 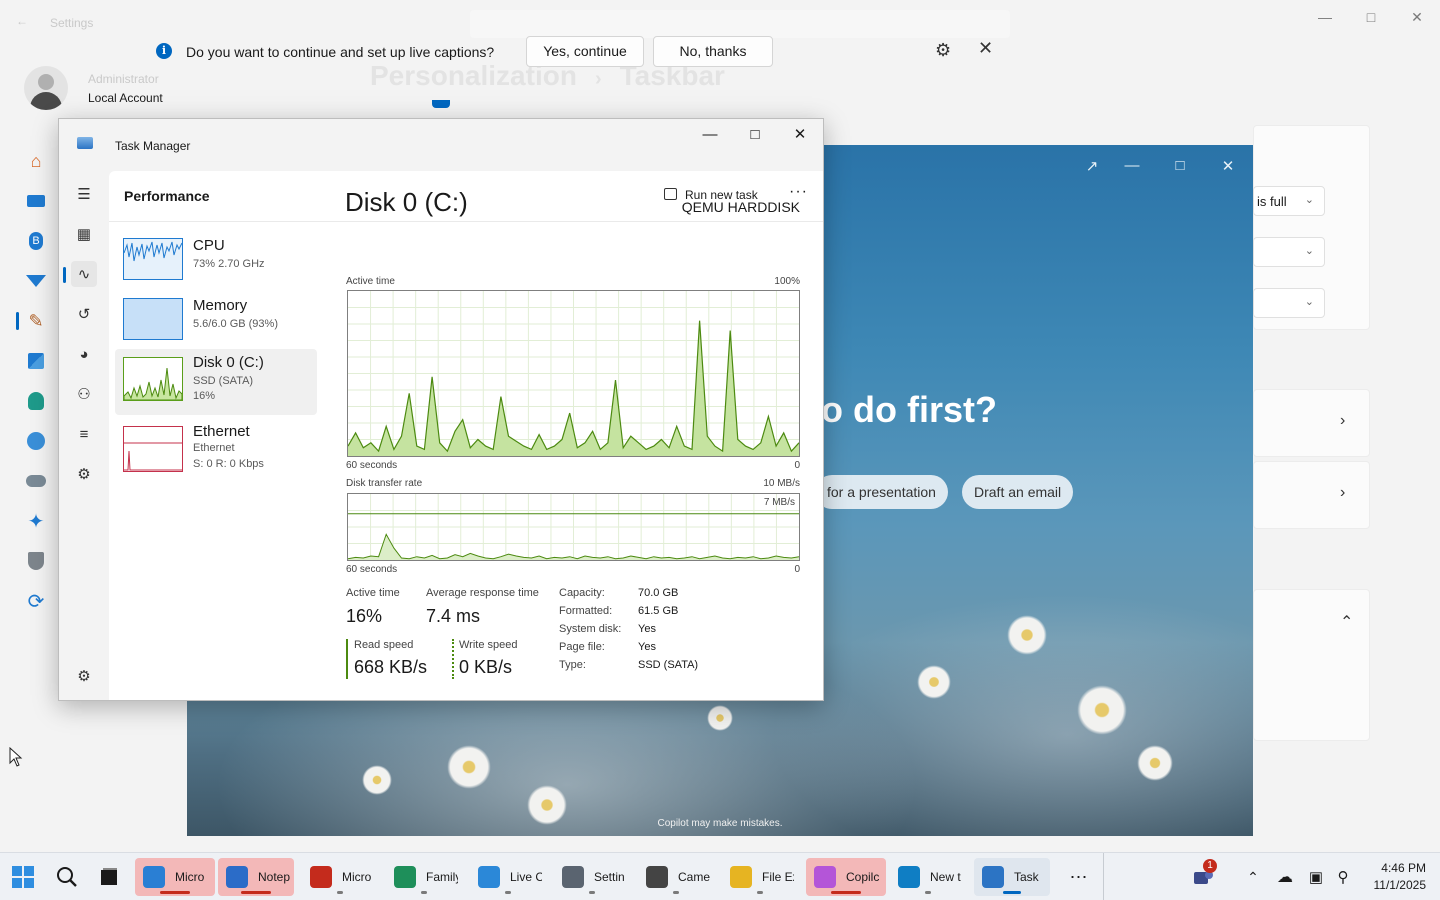 I want to click on search-icon, so click(x=67, y=877).